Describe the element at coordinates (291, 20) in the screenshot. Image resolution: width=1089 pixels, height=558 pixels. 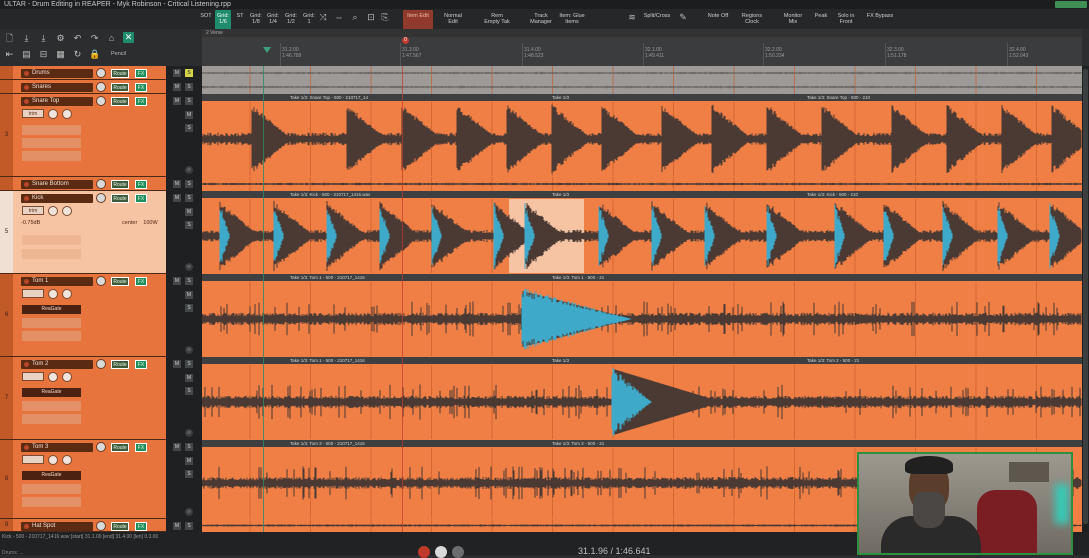
I see `toolbar-button: Grid: 1/2` at that location.